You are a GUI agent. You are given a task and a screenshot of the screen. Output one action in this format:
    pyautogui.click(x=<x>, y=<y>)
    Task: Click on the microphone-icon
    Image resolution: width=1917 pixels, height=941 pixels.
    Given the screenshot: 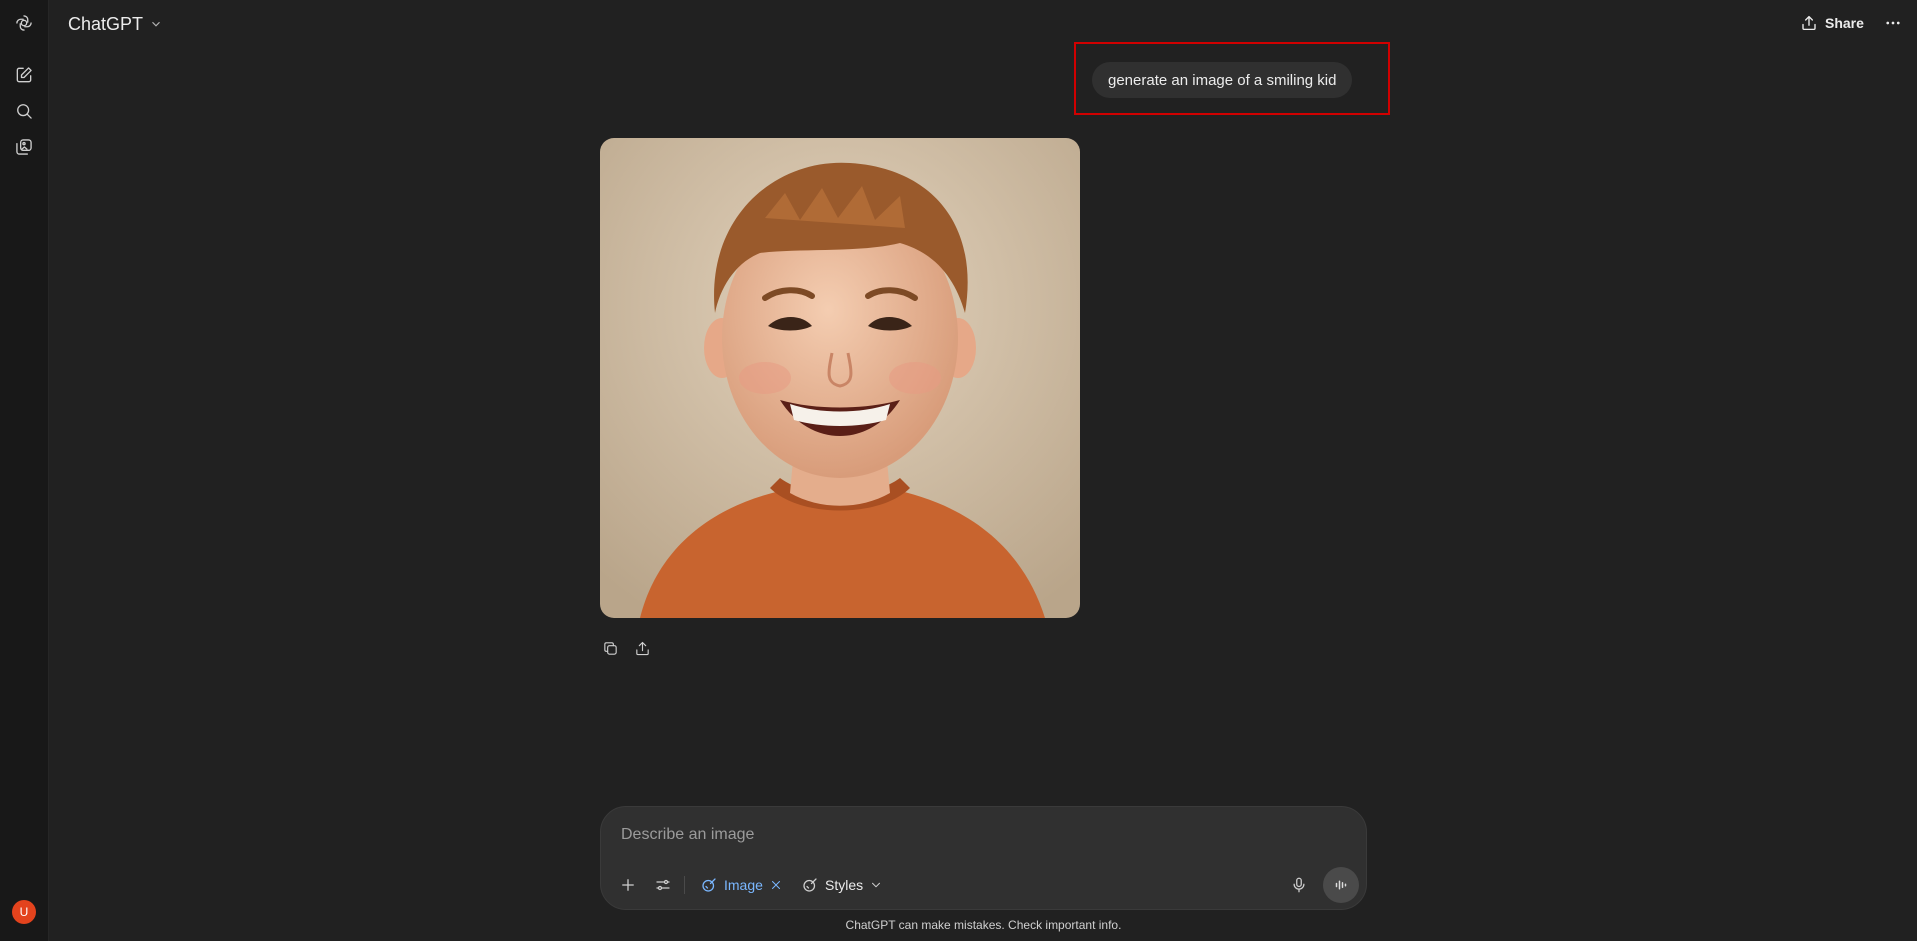 What is the action you would take?
    pyautogui.click(x=1299, y=885)
    